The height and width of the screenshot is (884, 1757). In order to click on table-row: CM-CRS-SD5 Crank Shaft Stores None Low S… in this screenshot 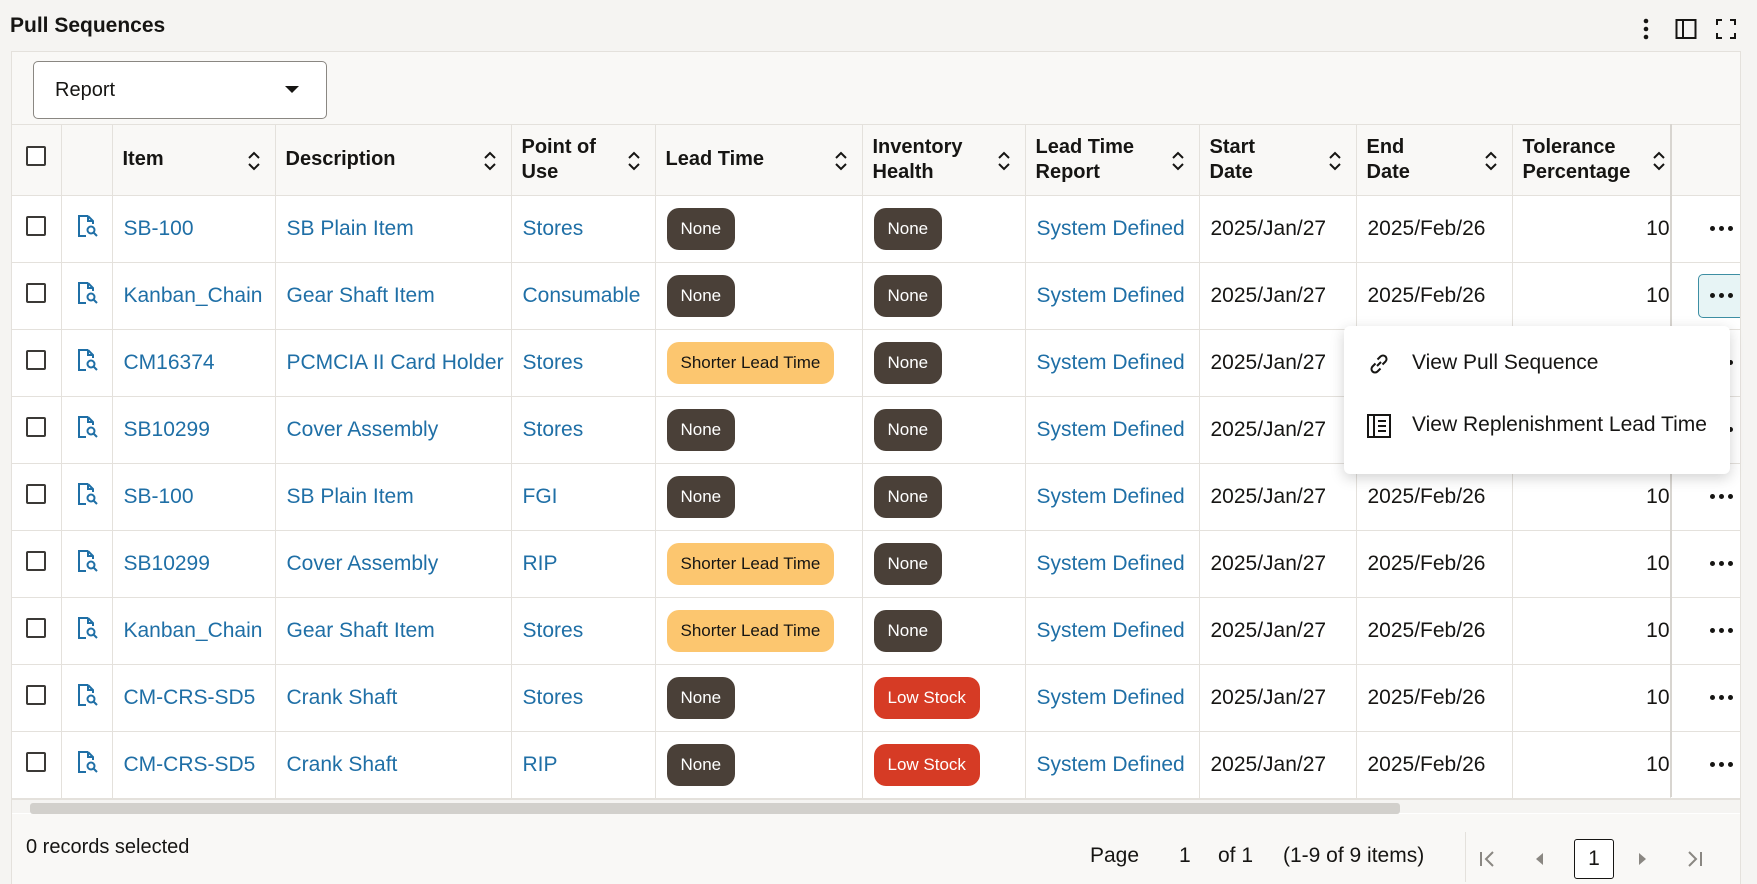, I will do `click(876, 698)`.